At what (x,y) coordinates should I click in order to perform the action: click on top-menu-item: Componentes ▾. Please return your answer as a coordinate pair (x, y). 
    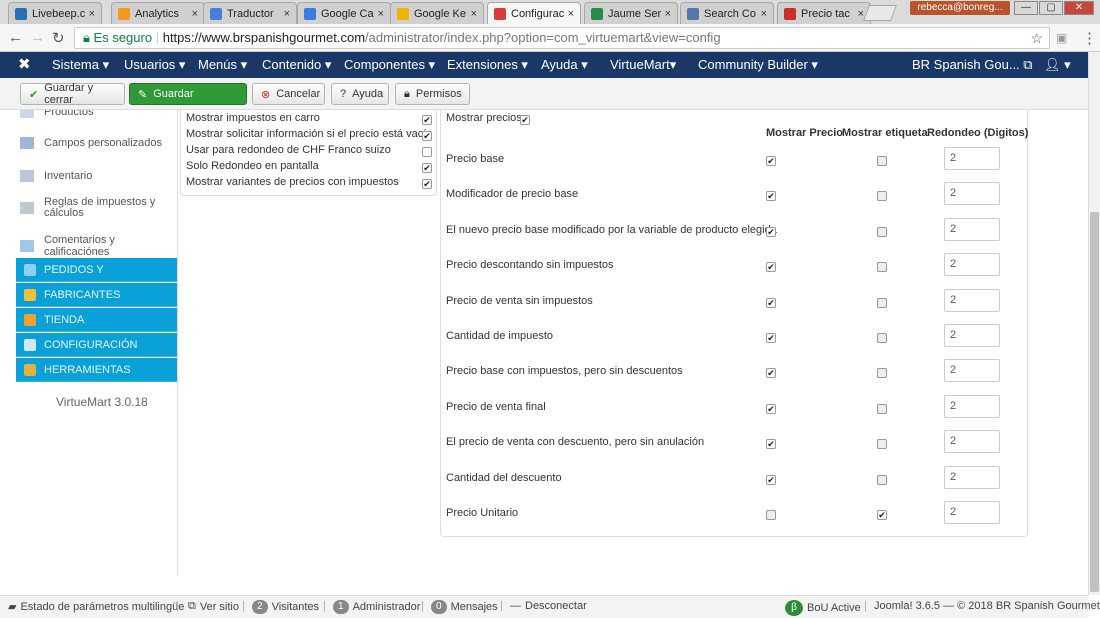
    Looking at the image, I should click on (389, 65).